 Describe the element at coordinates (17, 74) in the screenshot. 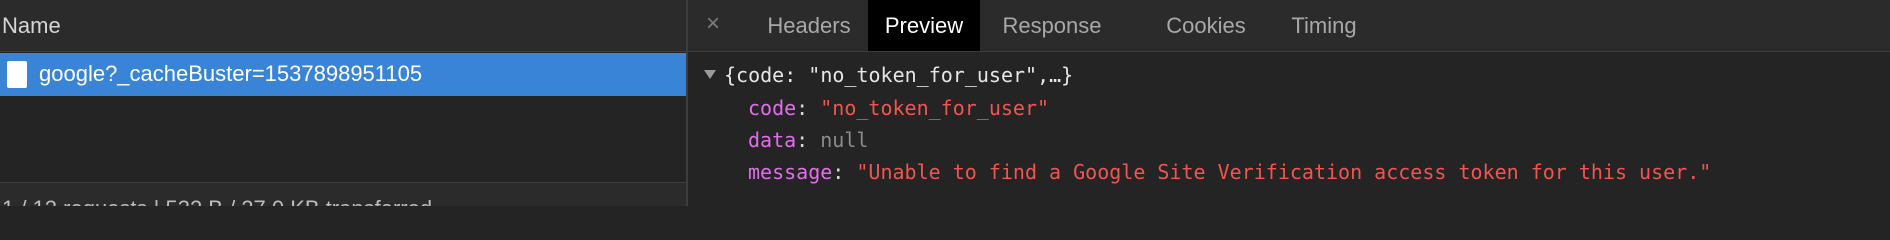

I see `document-icon` at that location.